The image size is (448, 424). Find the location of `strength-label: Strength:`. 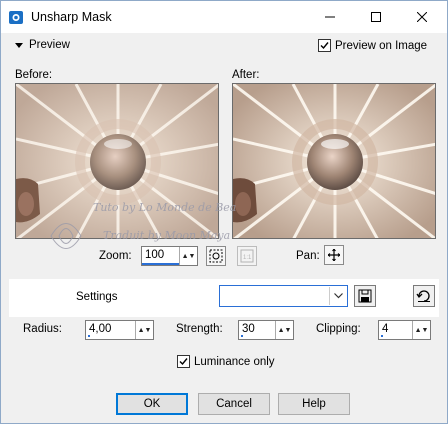

strength-label: Strength: is located at coordinates (199, 329).